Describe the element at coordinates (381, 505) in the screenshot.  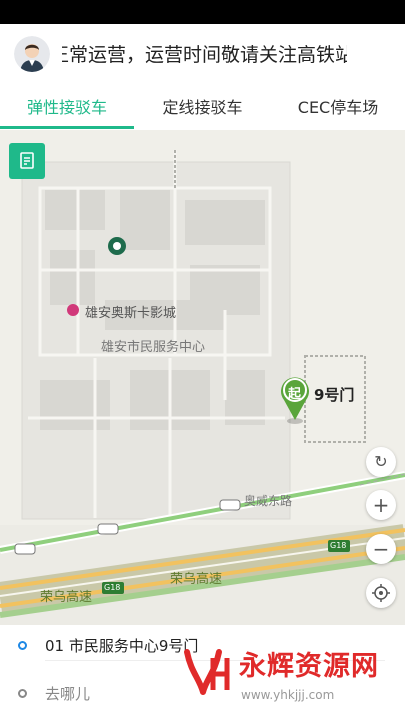
I see `zoom-in-button: +` at that location.